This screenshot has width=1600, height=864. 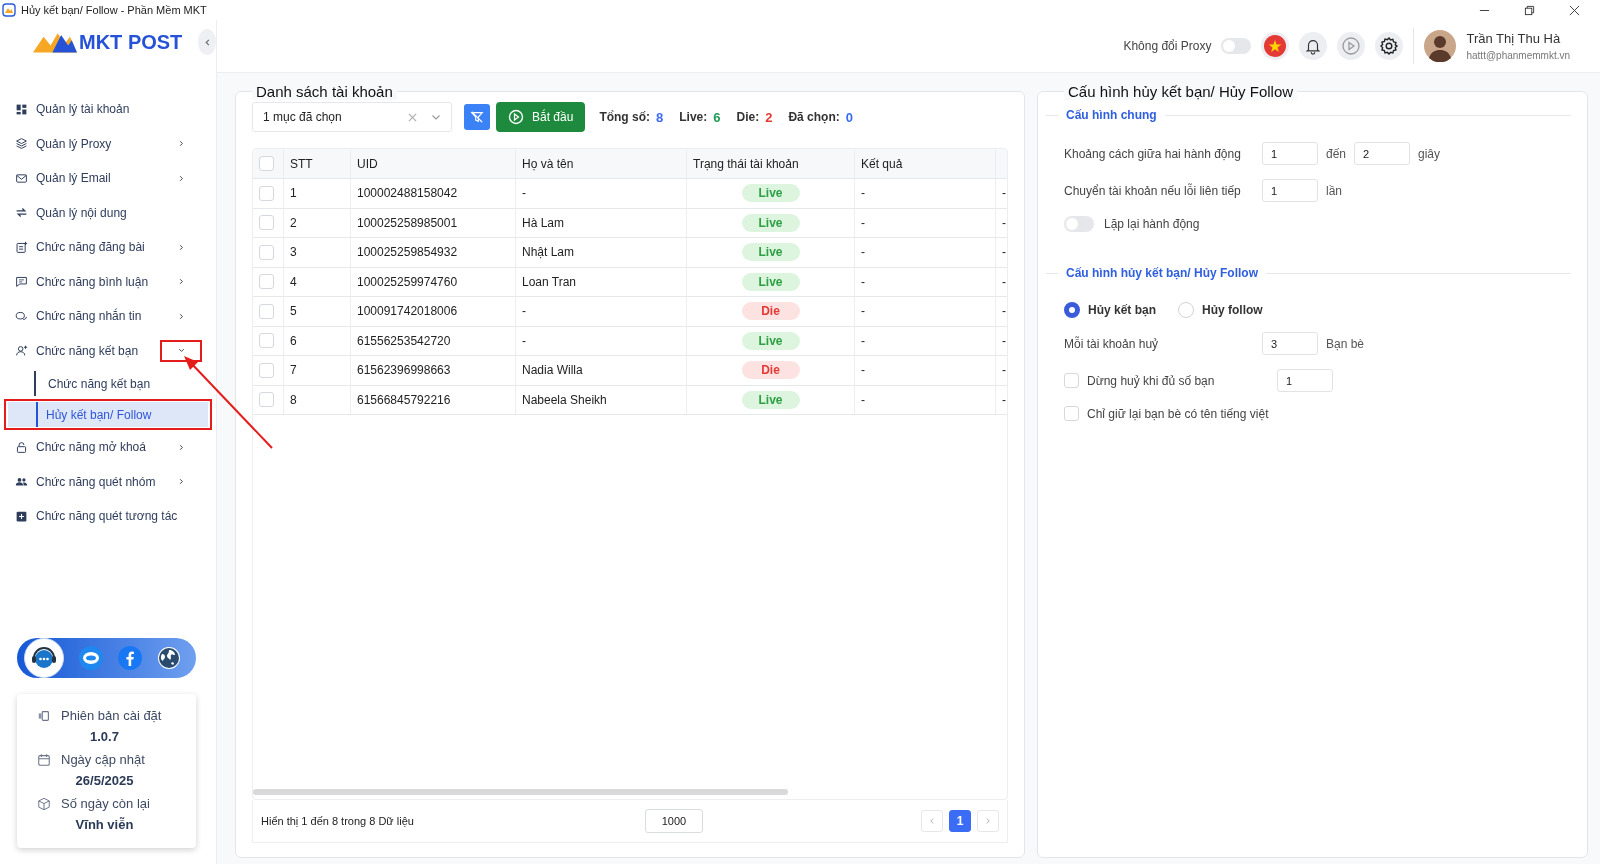 What do you see at coordinates (1110, 310) in the screenshot?
I see `radio-option: Hủy kết bạn` at bounding box center [1110, 310].